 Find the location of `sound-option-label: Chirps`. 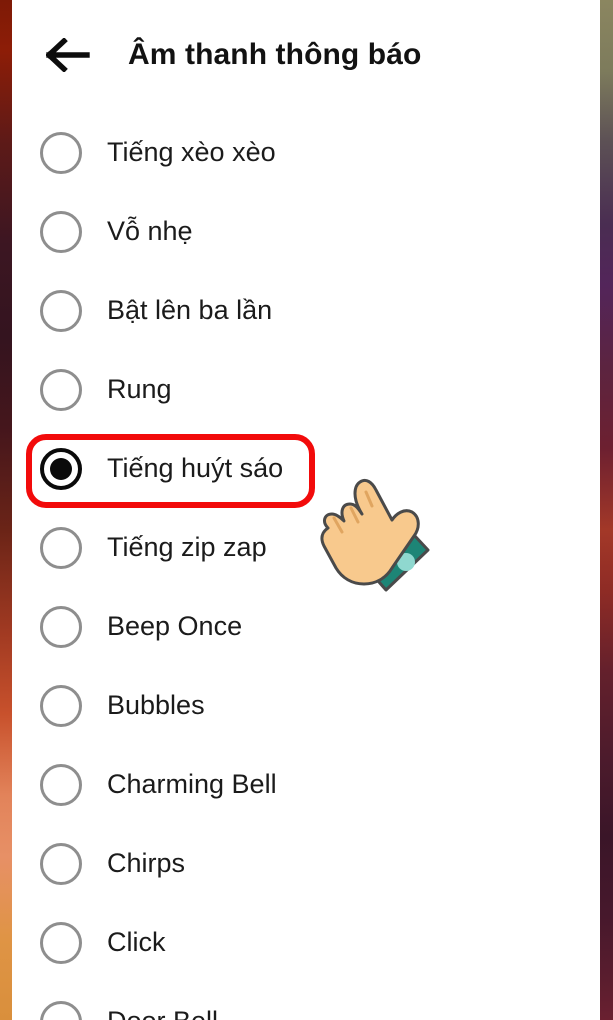

sound-option-label: Chirps is located at coordinates (146, 863).